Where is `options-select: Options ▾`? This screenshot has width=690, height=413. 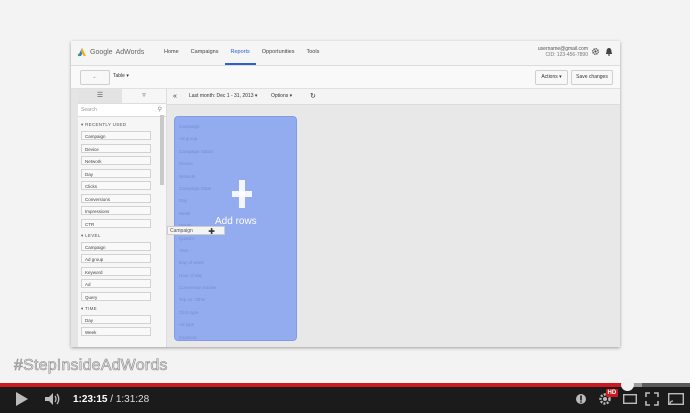 options-select: Options ▾ is located at coordinates (281, 96).